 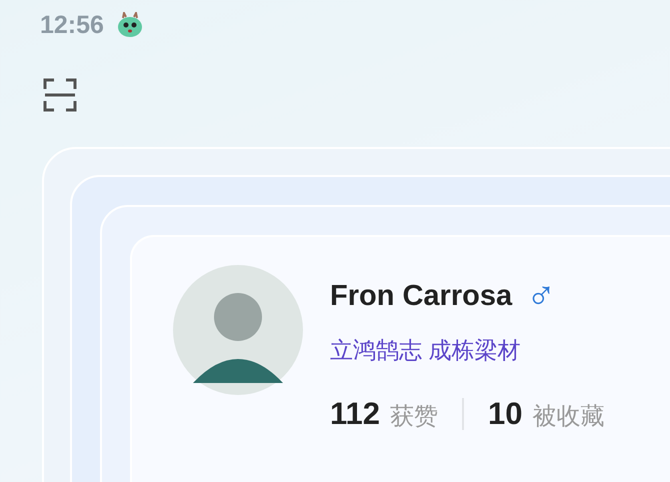 I want to click on gender-symbol: ♂, so click(x=541, y=296).